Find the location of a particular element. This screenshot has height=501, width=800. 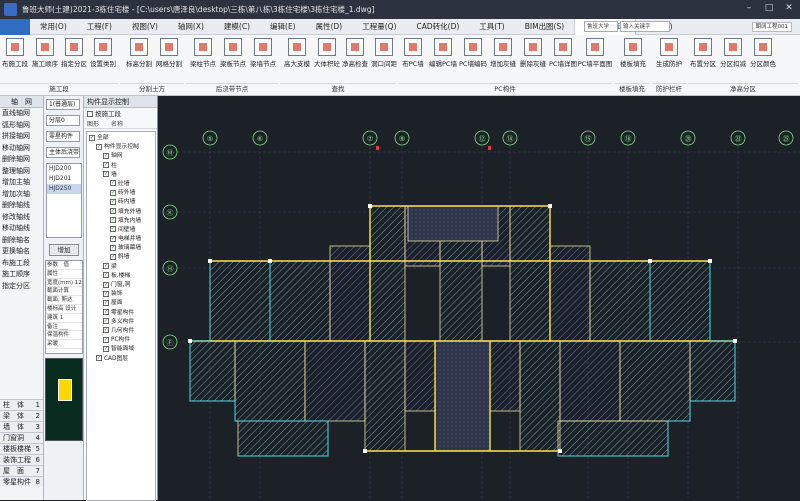

search-input: 输入关键字 is located at coordinates (645, 26).